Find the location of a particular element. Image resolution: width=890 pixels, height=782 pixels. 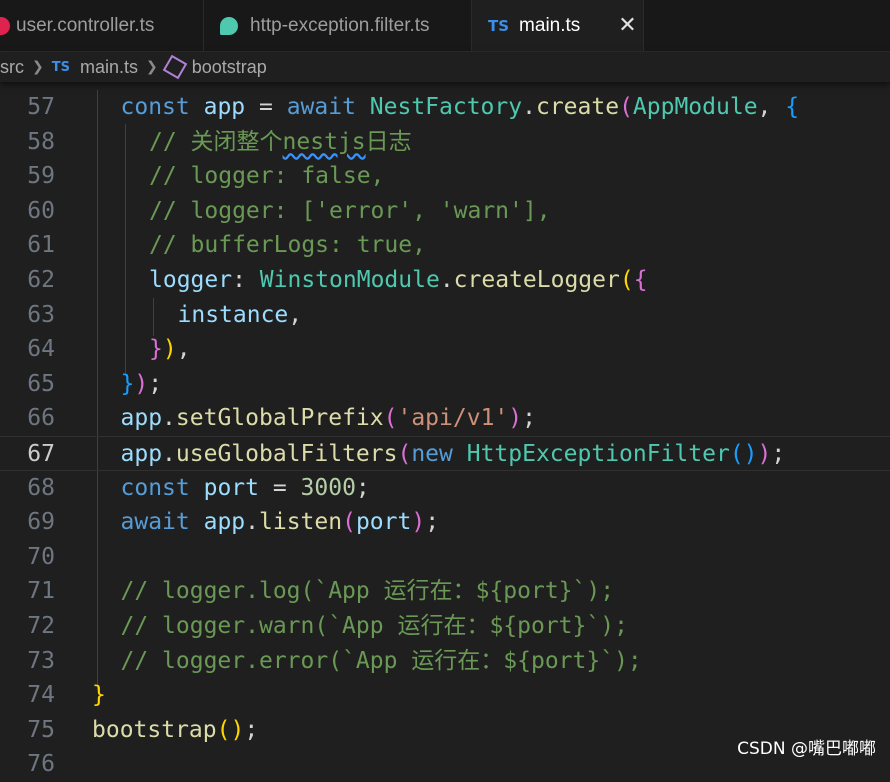

code-text: // logger.error(`App 运行在：${port}`); is located at coordinates (381, 661).